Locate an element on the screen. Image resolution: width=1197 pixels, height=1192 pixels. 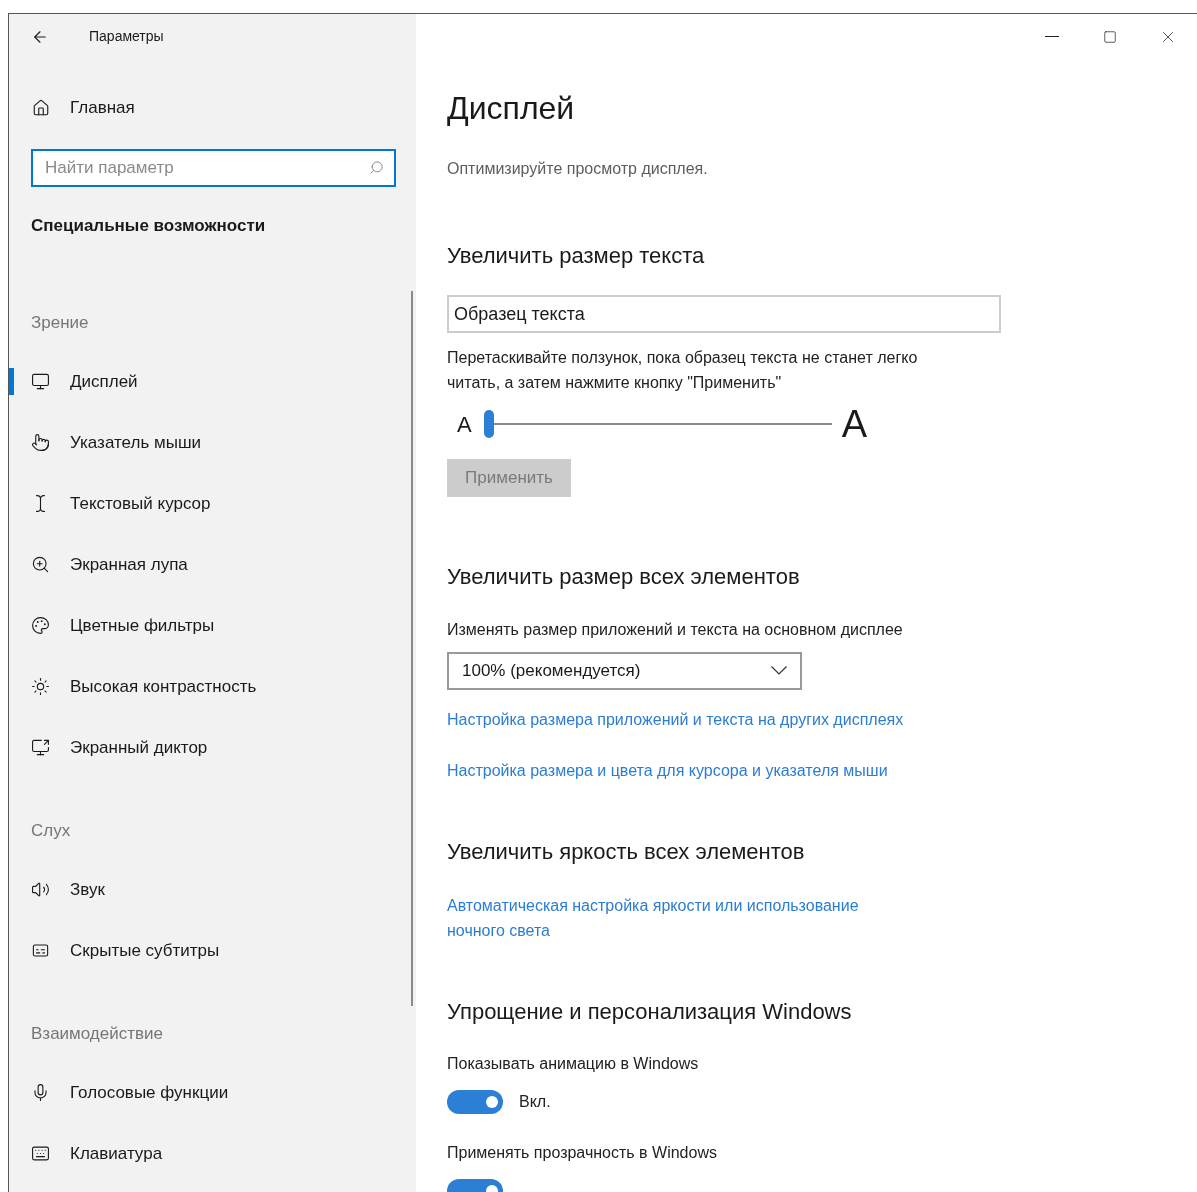
section-heading: Увеличить яркость всех элементов is located at coordinates (626, 851).